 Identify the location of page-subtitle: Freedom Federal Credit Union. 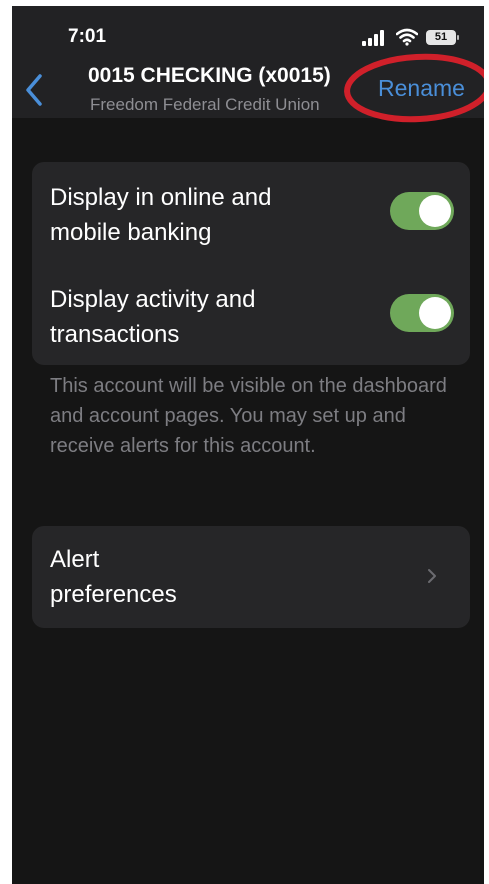
(205, 104).